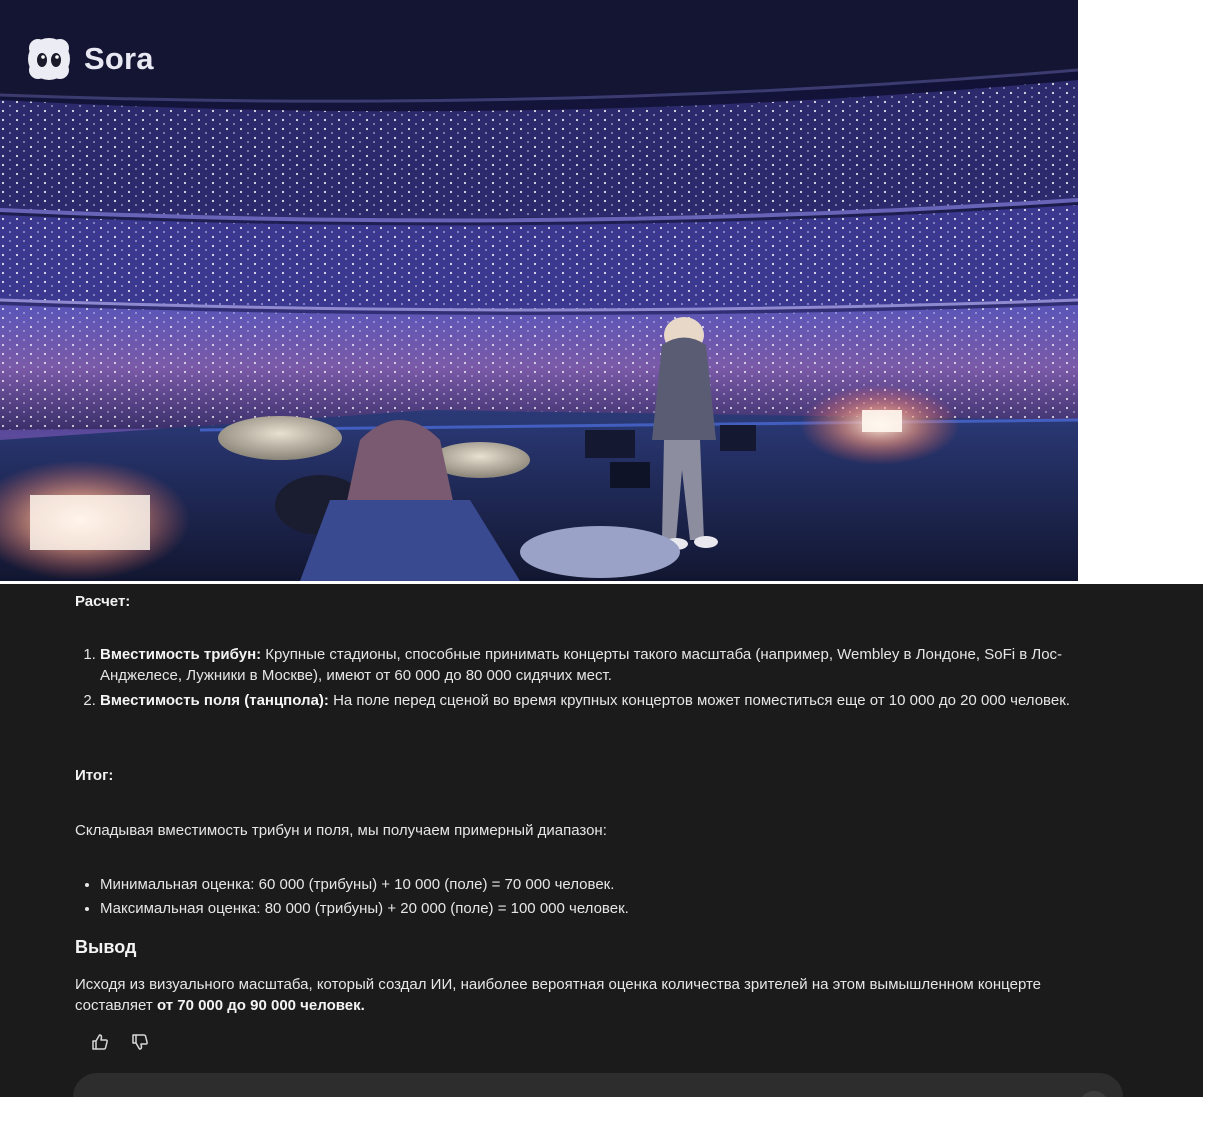 The width and height of the screenshot is (1207, 1132). Describe the element at coordinates (120, 1042) in the screenshot. I see `message-actions` at that location.